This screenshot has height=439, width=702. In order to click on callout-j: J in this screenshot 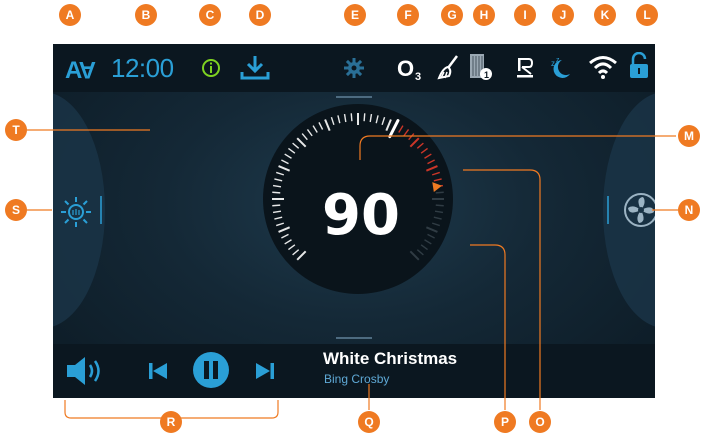, I will do `click(563, 15)`.